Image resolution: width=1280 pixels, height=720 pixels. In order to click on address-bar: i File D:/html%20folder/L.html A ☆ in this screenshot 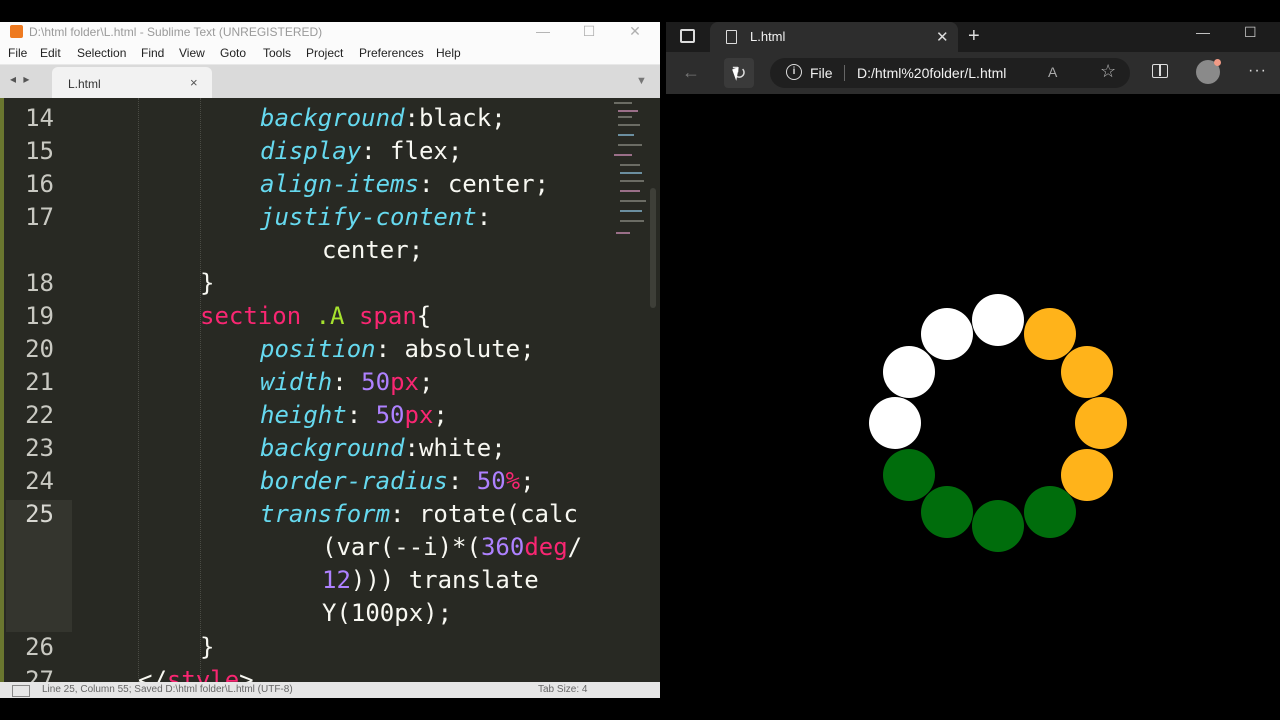, I will do `click(950, 73)`.